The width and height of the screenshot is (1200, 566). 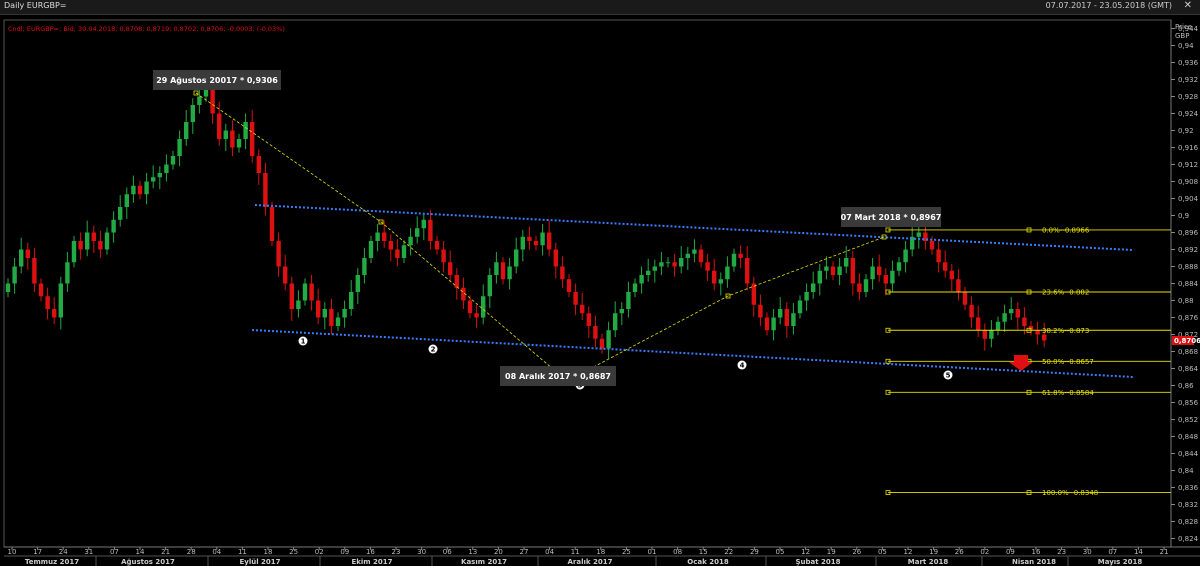 I want to click on svg-text: 0,8706, so click(x=1187, y=341).